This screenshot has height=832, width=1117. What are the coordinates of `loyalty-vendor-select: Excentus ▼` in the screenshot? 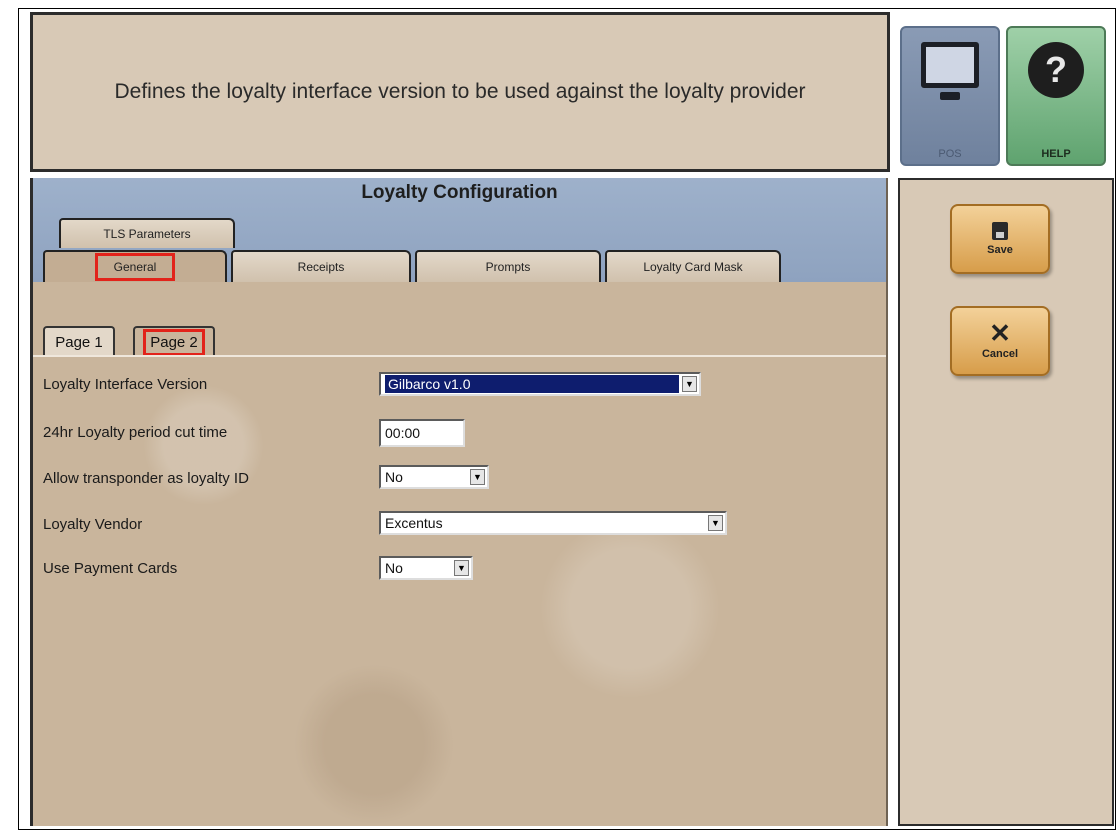 It's located at (553, 523).